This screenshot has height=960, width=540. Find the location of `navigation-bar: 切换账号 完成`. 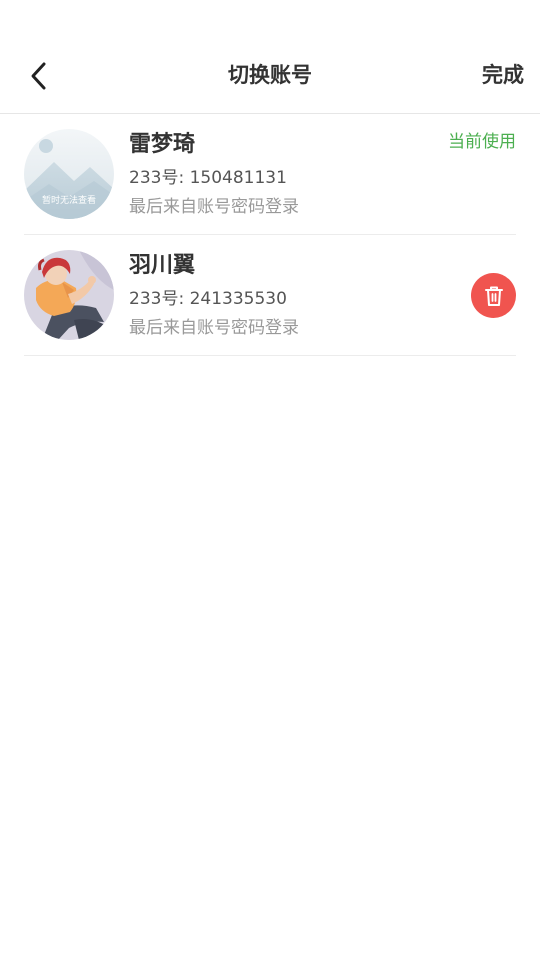

navigation-bar: 切换账号 完成 is located at coordinates (270, 76).